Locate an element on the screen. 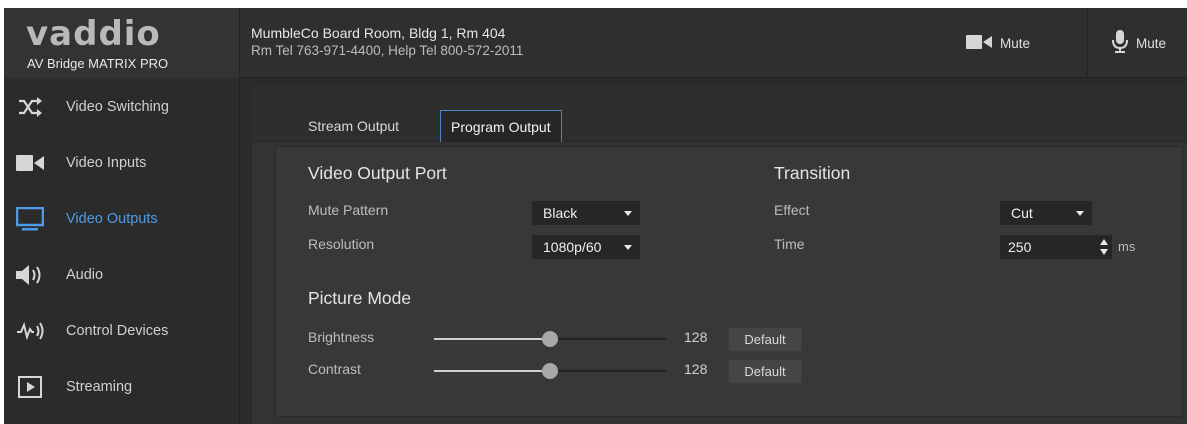 The width and height of the screenshot is (1187, 424). mute-pattern-select: Black is located at coordinates (586, 213).